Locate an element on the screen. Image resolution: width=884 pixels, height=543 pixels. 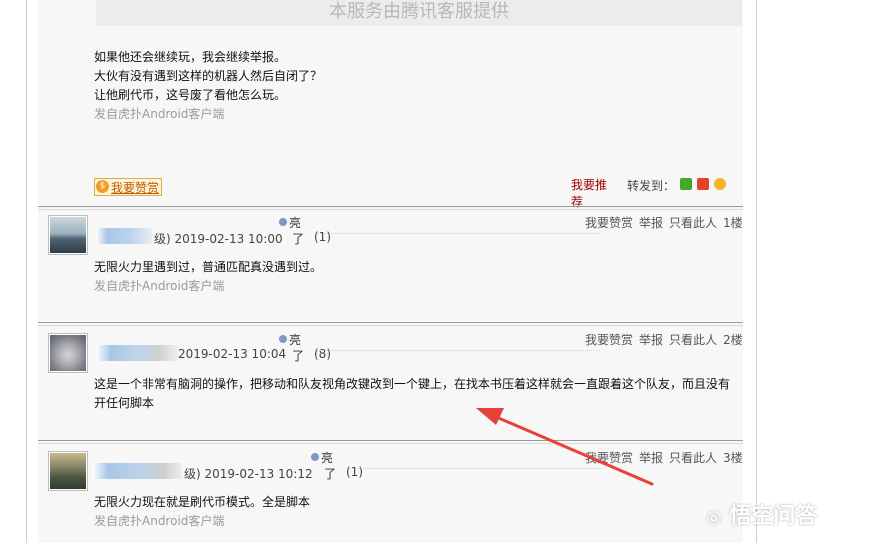
annotation-arrow is located at coordinates (565, 447).